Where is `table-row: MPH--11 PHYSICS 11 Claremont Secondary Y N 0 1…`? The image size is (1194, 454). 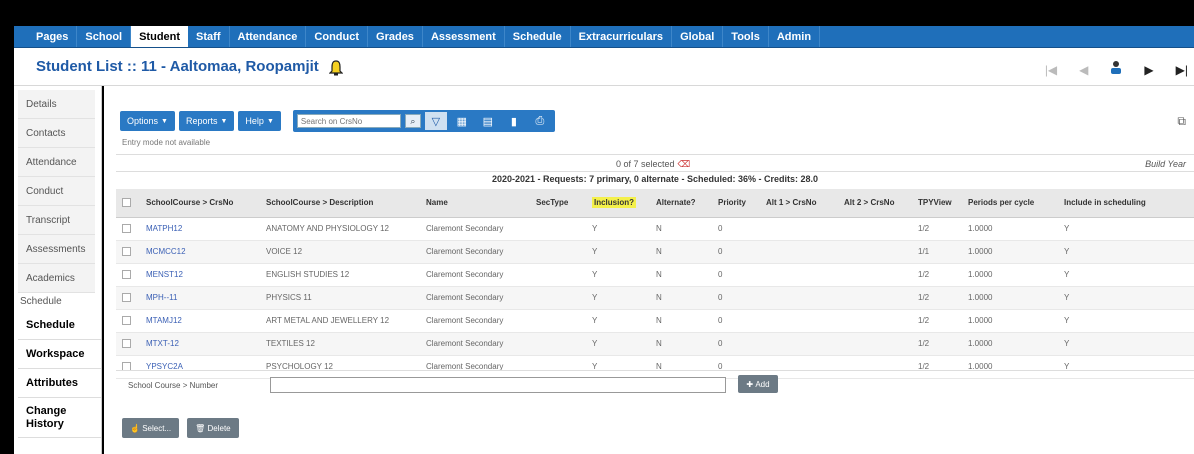
table-row: MPH--11 PHYSICS 11 Claremont Secondary Y N 0 1… is located at coordinates (655, 298).